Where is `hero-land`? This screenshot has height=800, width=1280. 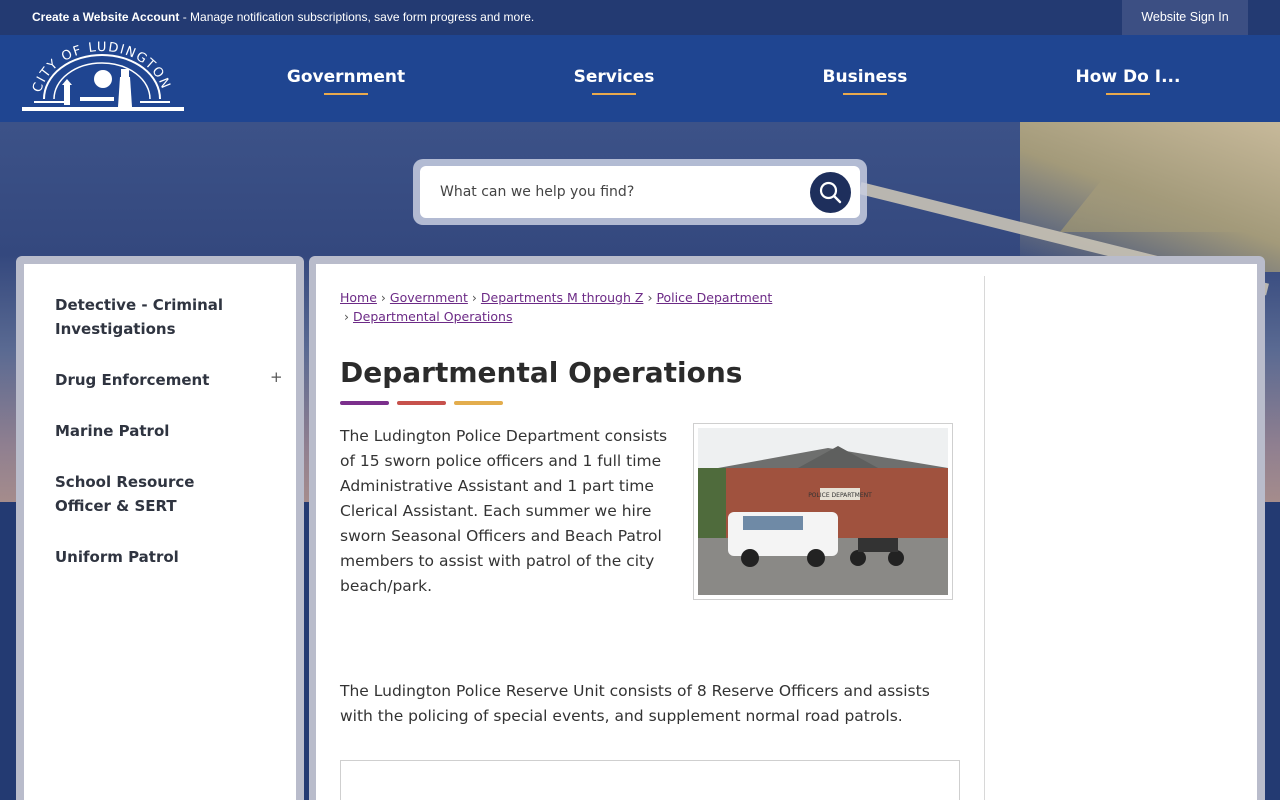 hero-land is located at coordinates (1150, 197).